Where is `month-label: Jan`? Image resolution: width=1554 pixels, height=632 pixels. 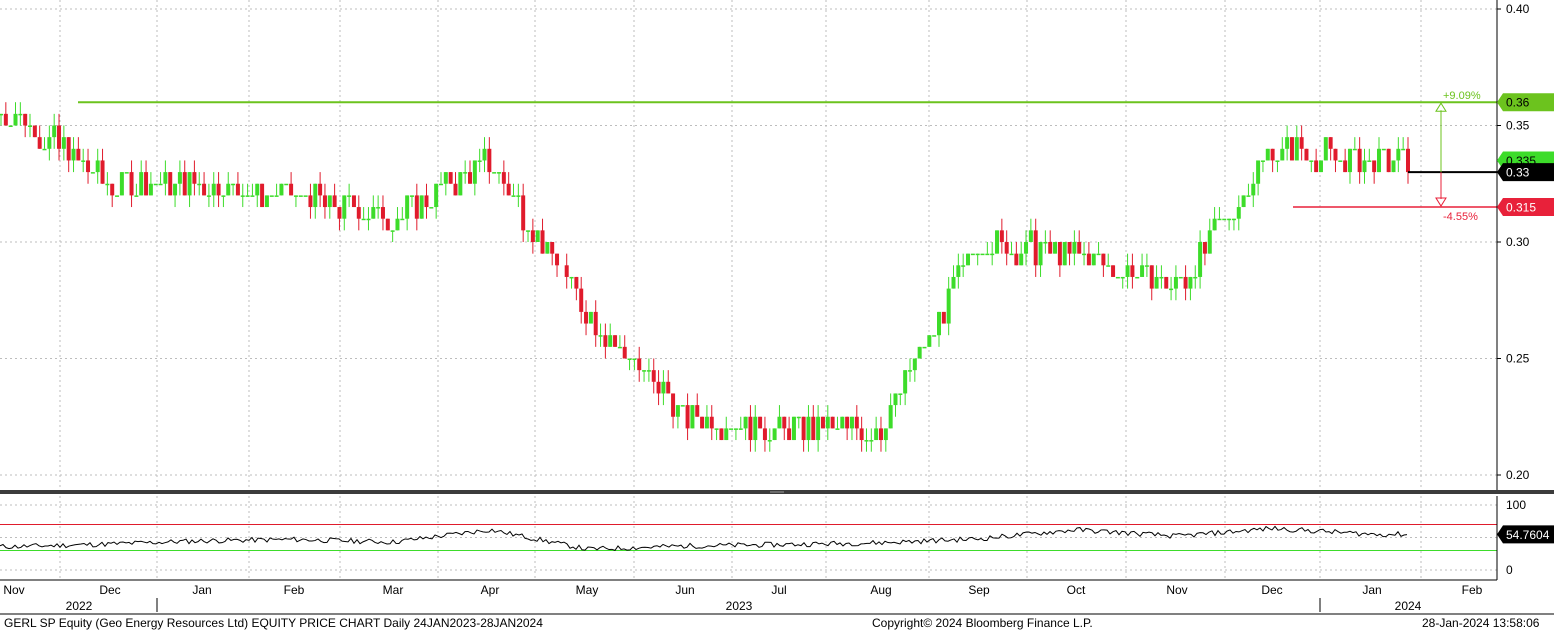
month-label: Jan is located at coordinates (201, 590).